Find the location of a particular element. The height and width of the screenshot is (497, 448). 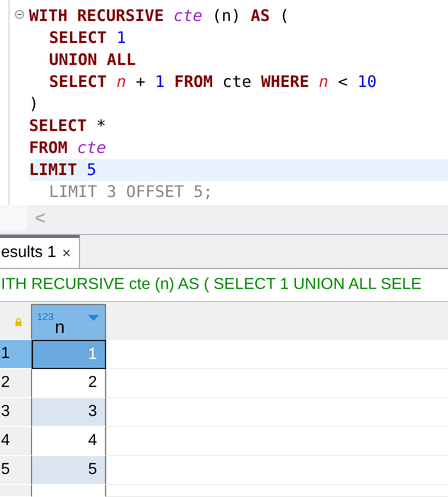

row-number-cell is located at coordinates (16, 491).